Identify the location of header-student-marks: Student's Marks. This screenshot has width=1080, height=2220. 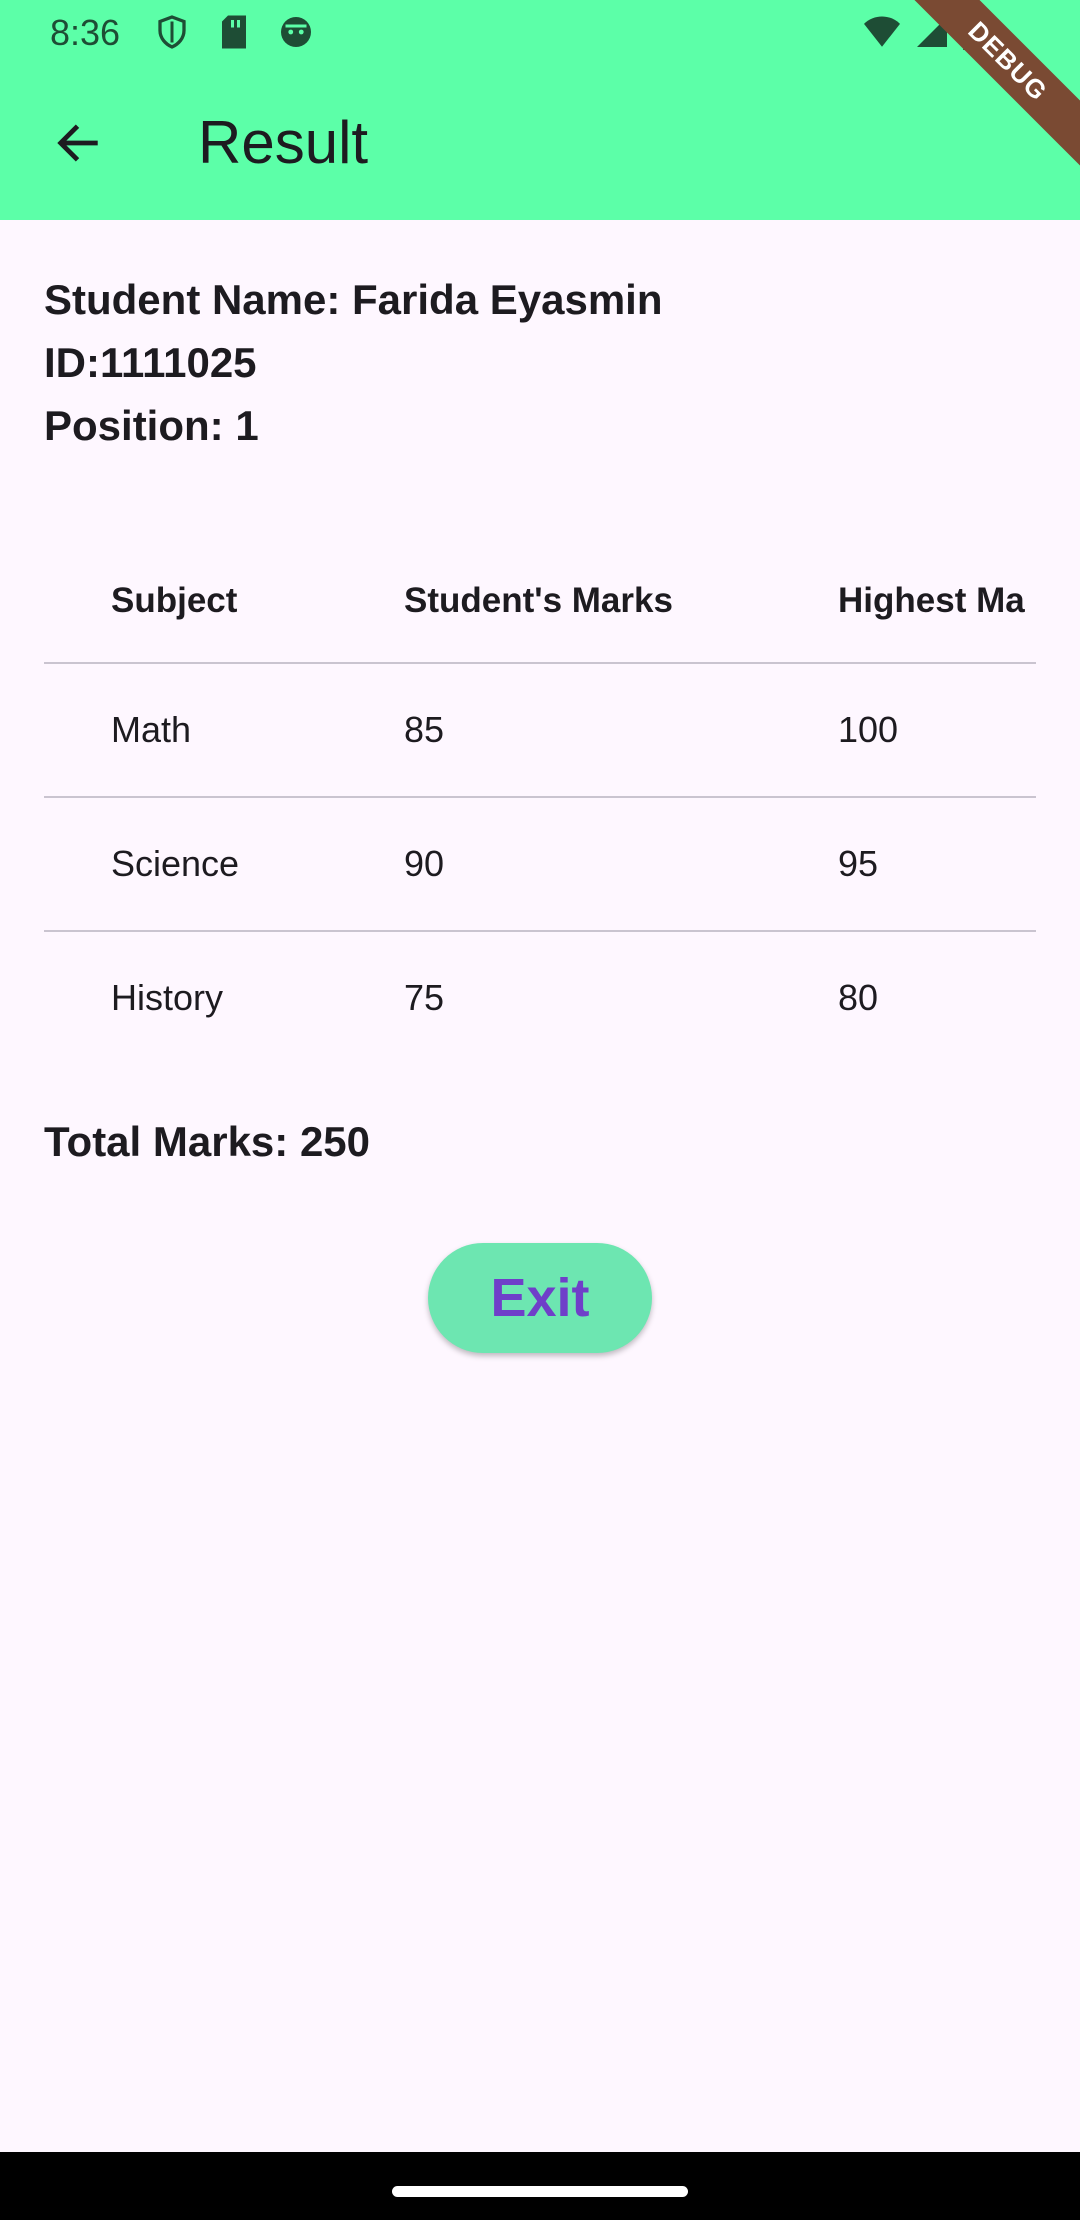
(538, 600).